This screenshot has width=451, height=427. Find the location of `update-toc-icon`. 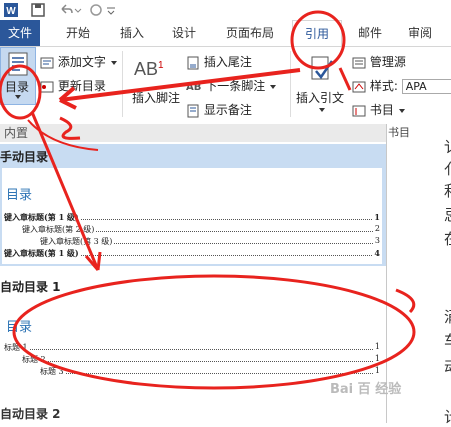

update-toc-icon is located at coordinates (47, 86).